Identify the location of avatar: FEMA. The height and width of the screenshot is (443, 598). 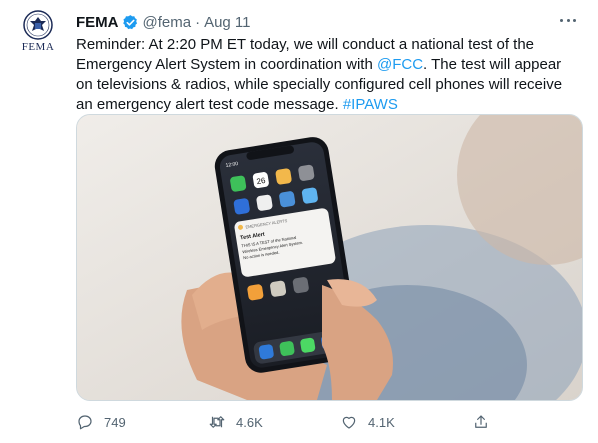
(38, 36).